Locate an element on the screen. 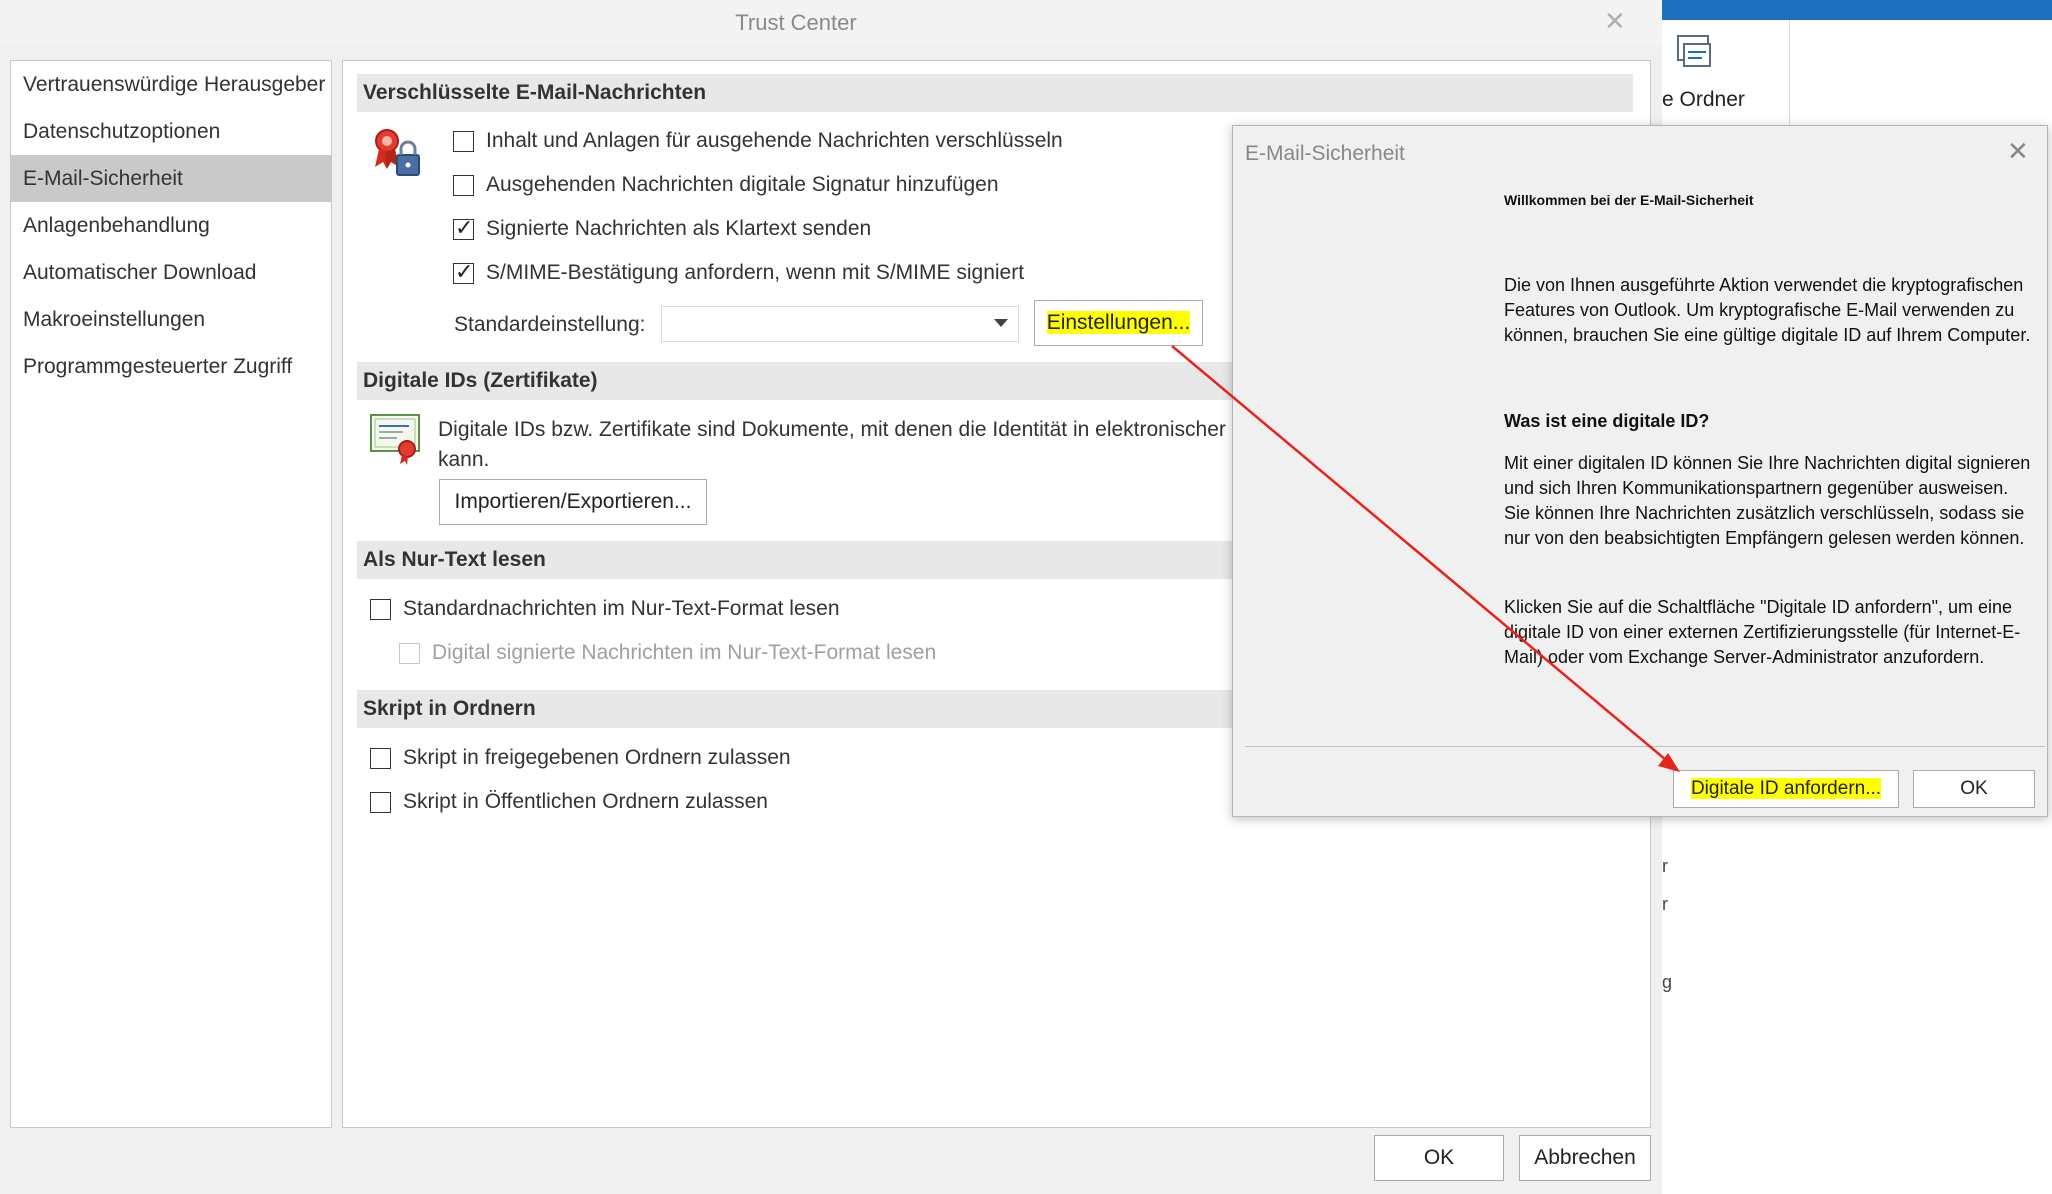  dialog-welcome: Willkommen bei der E-Mail-Sicherheit is located at coordinates (1629, 200).